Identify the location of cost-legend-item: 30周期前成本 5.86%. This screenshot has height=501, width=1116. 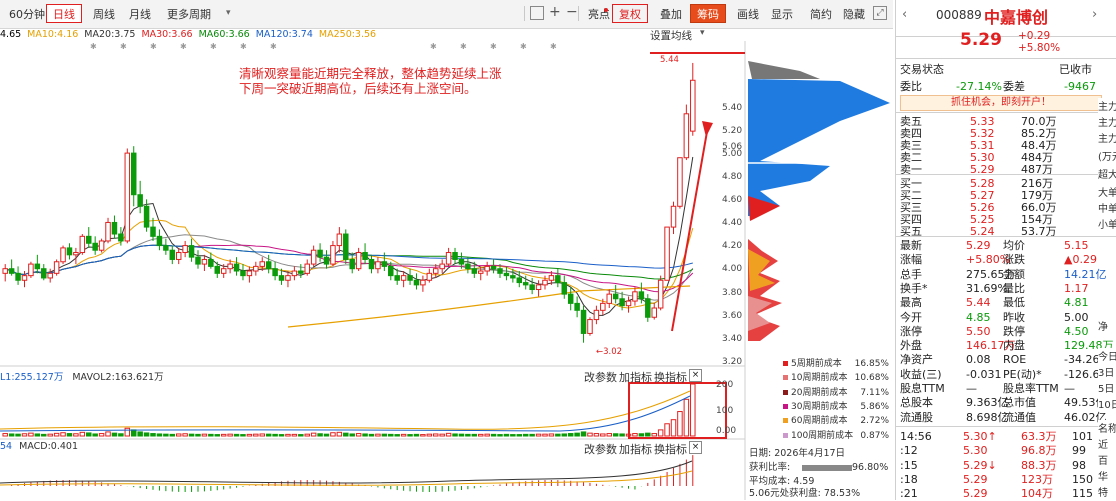
(838, 407).